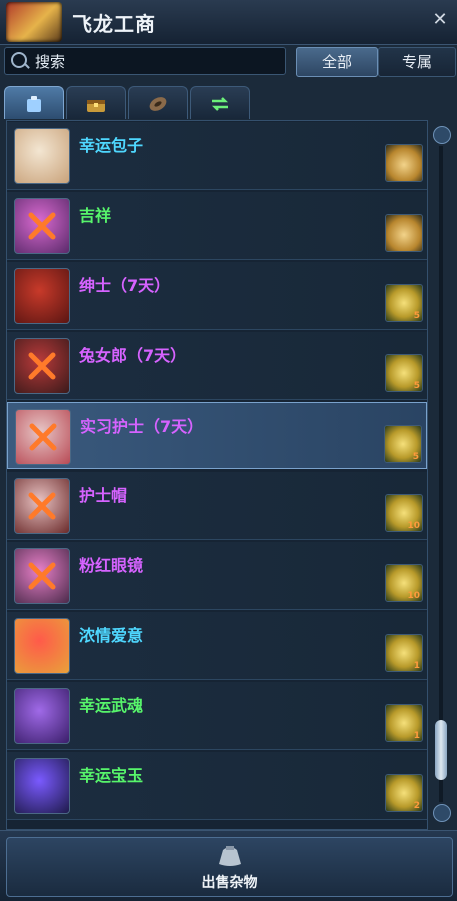  What do you see at coordinates (217, 786) in the screenshot?
I see `item-row: 幸运宝玉 2` at bounding box center [217, 786].